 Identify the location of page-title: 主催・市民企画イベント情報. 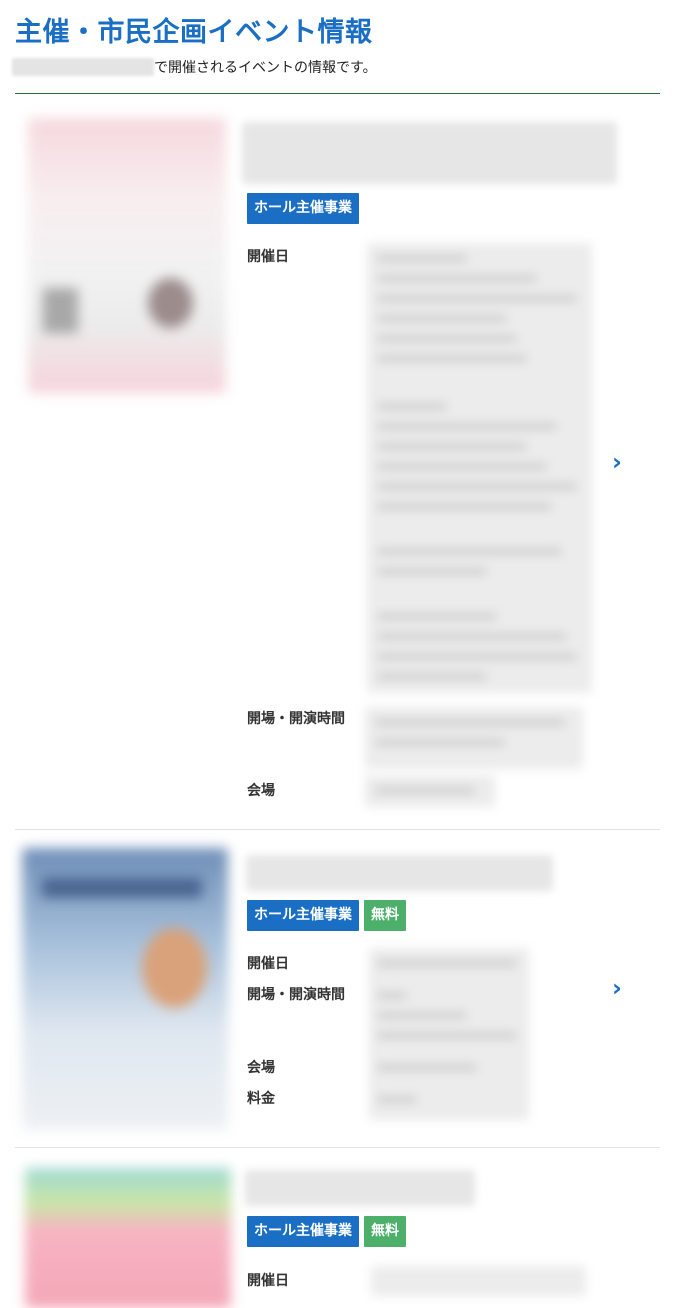
(194, 32).